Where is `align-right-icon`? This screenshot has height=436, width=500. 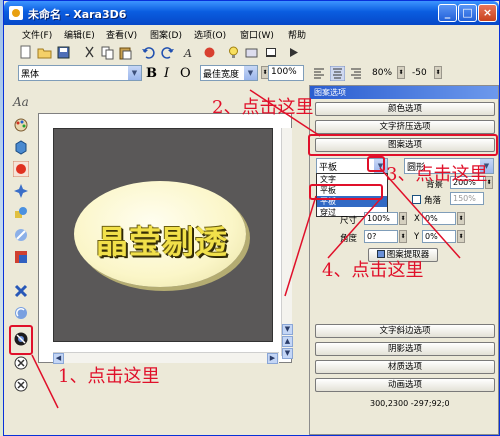 align-right-icon is located at coordinates (355, 73).